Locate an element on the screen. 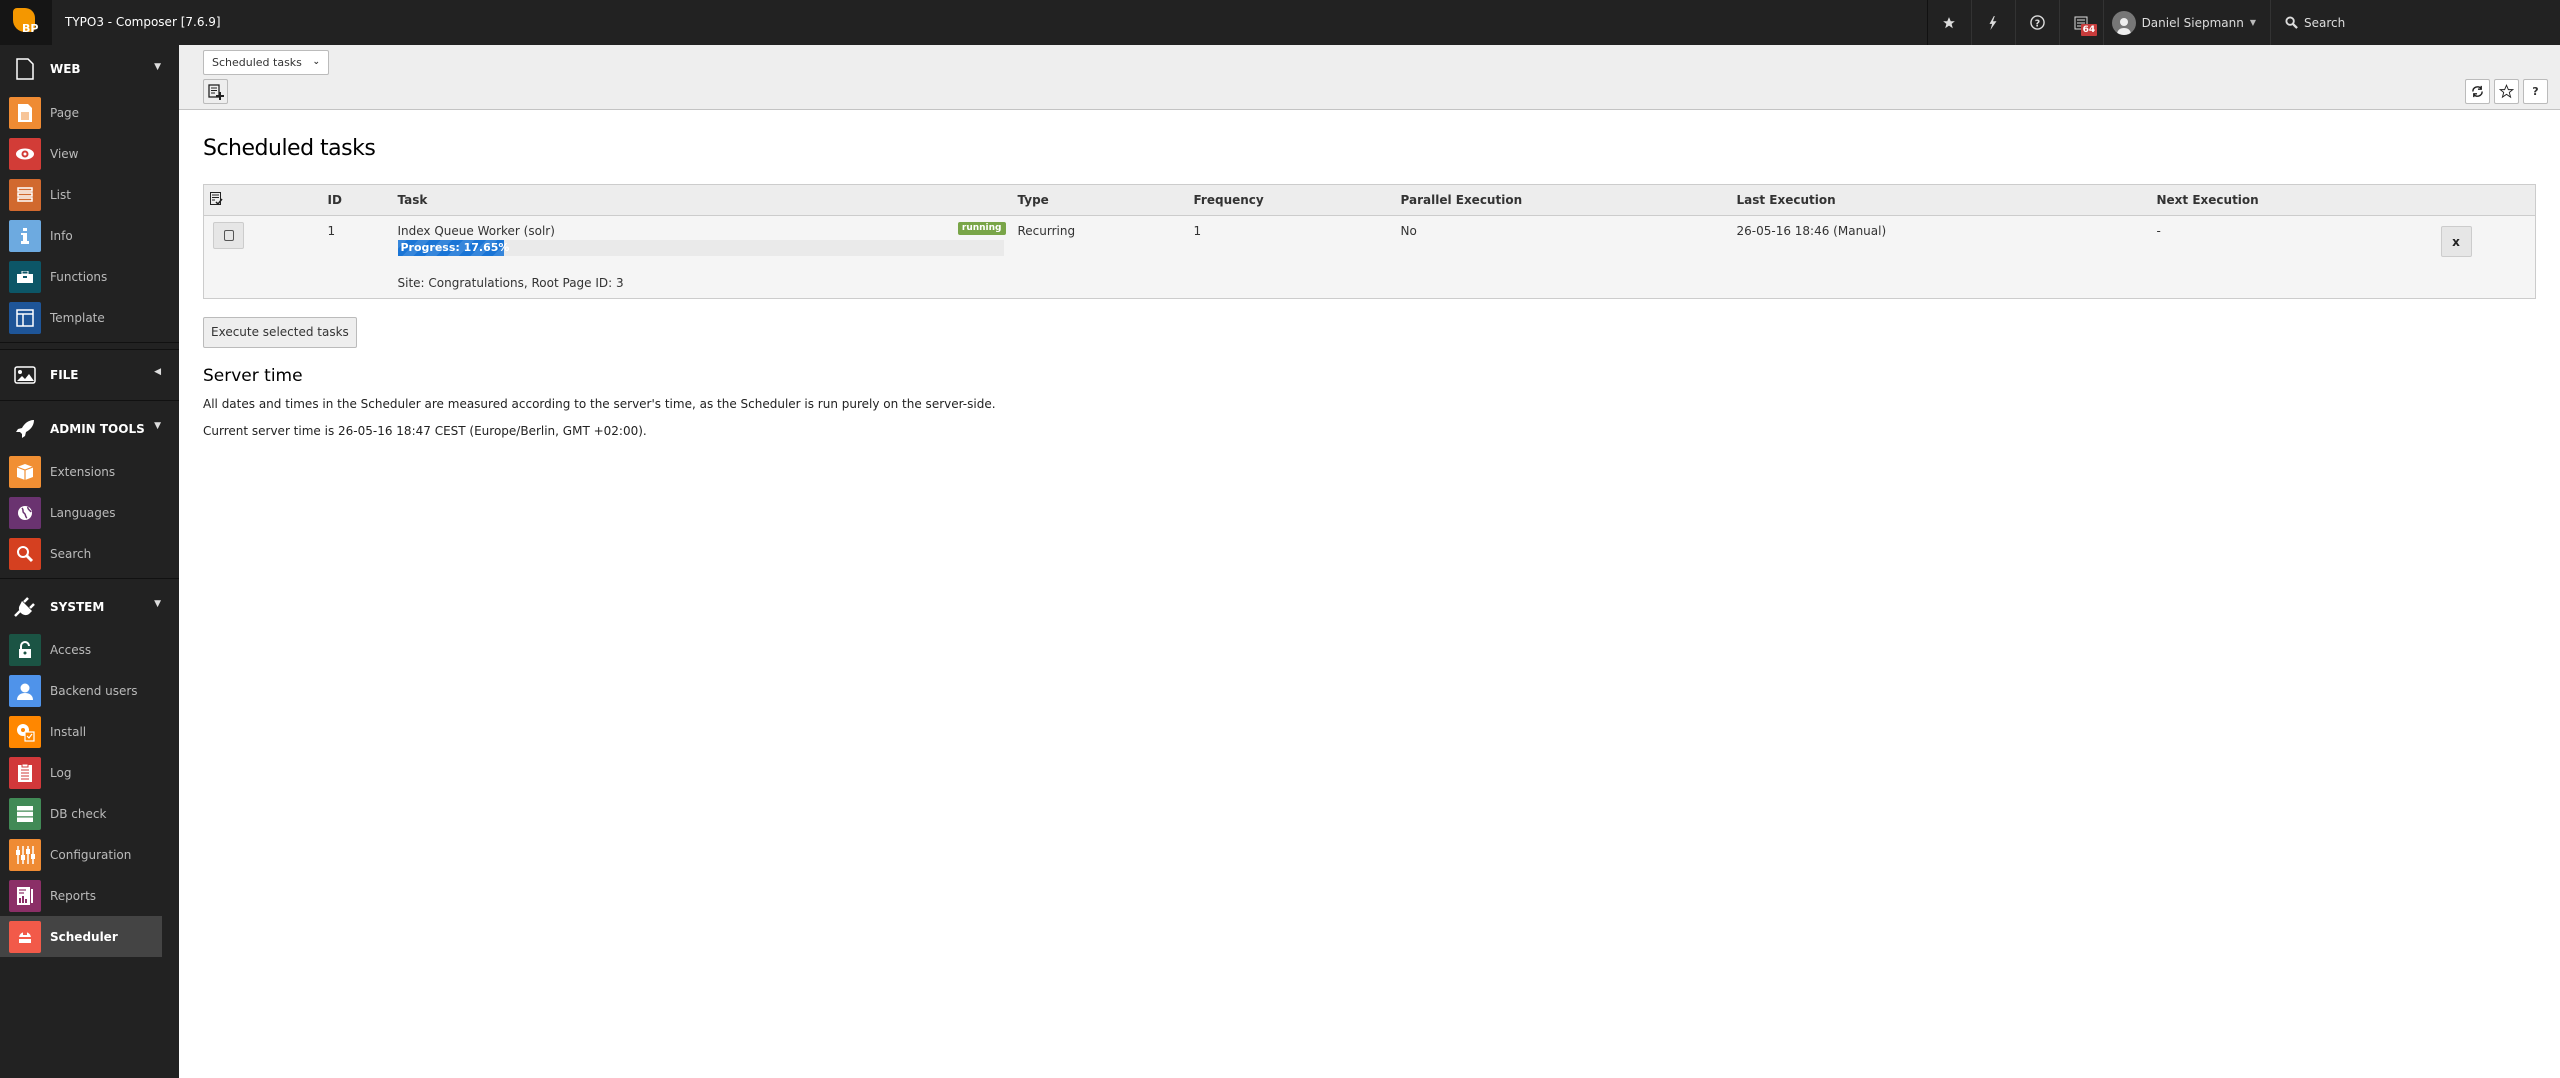 This screenshot has height=1078, width=2560. module-db-check: DB check is located at coordinates (89, 813).